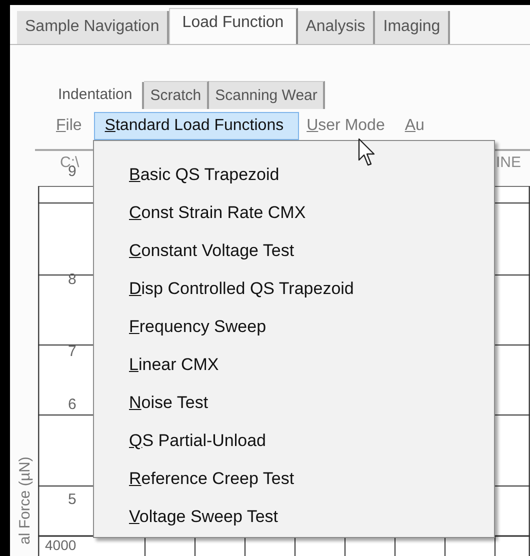 This screenshot has width=530, height=556. Describe the element at coordinates (509, 162) in the screenshot. I see `header-label: INE` at that location.